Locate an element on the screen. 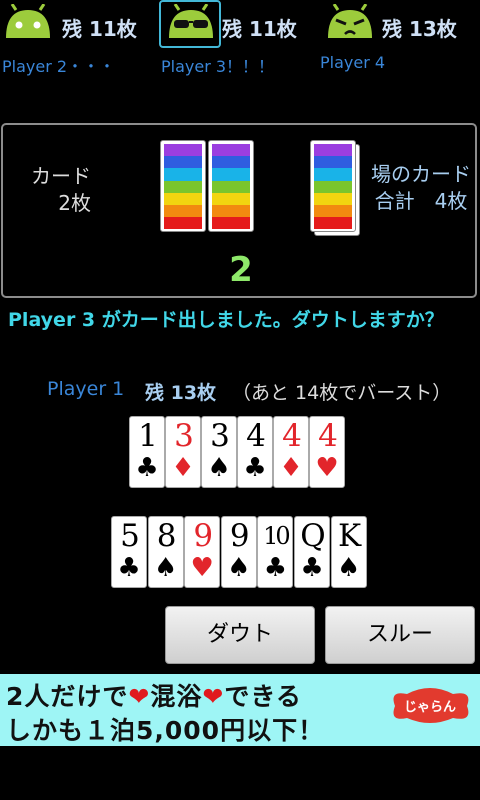 The width and height of the screenshot is (480, 800). jalan-logo: じゃらん is located at coordinates (431, 705).